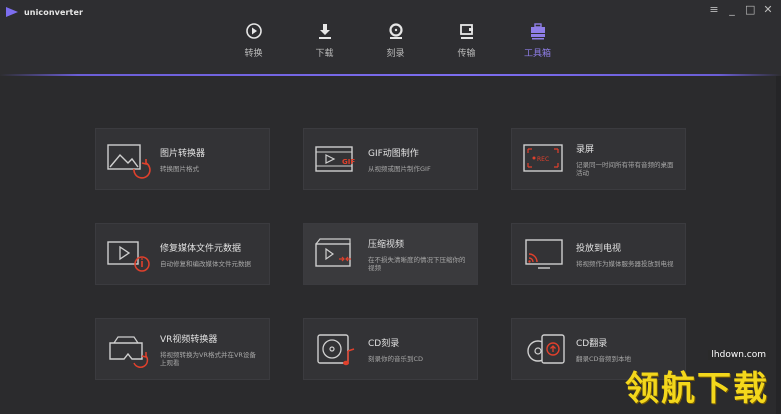  What do you see at coordinates (395, 54) in the screenshot?
I see `tab-burn-label: 刻录` at bounding box center [395, 54].